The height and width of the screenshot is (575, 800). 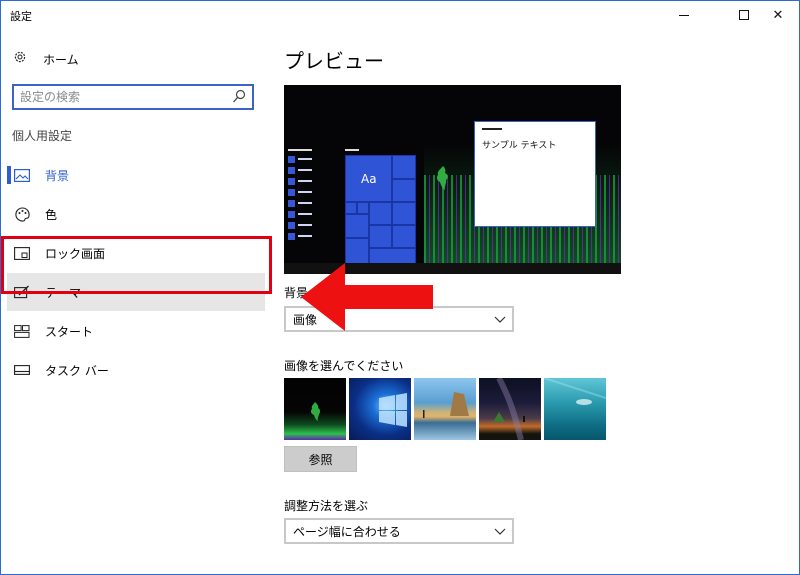 What do you see at coordinates (300, 150) in the screenshot?
I see `preview-menu-header` at bounding box center [300, 150].